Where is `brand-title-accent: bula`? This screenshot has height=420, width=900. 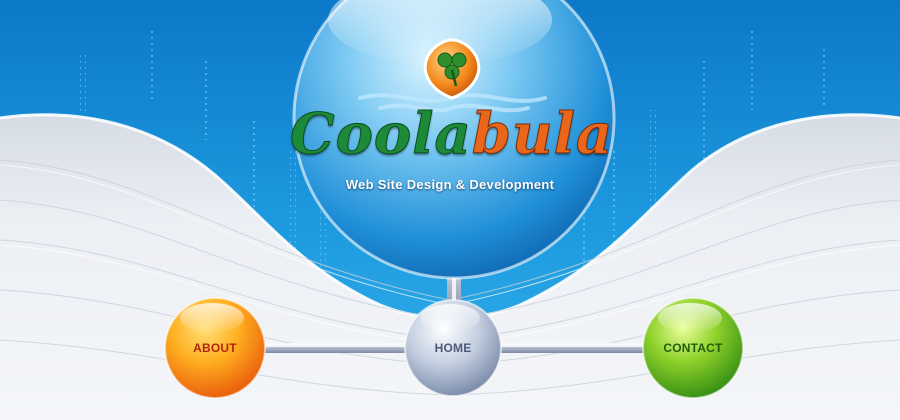
brand-title-accent: bula is located at coordinates (542, 134).